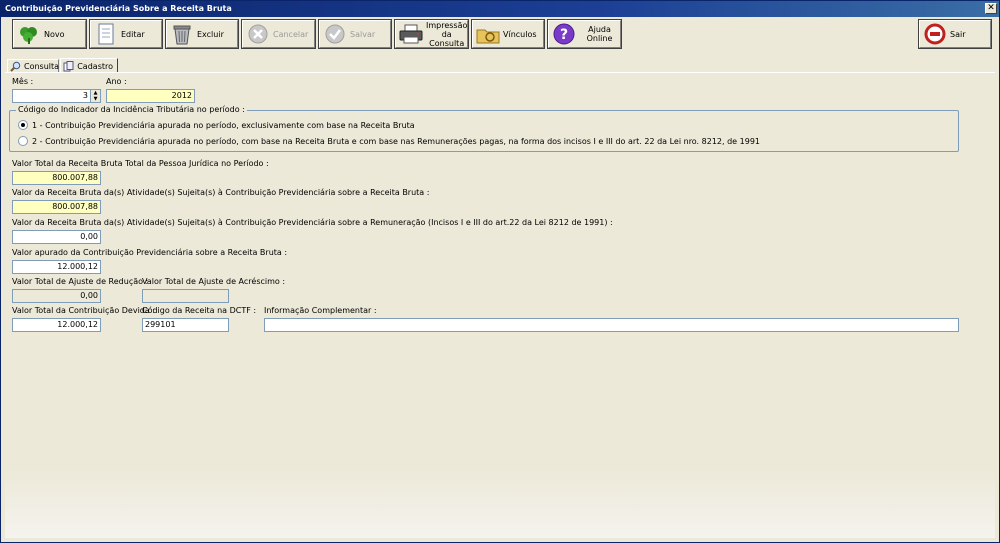 Image resolution: width=1000 pixels, height=543 pixels. Describe the element at coordinates (150, 96) in the screenshot. I see `ano-input: 2012` at that location.